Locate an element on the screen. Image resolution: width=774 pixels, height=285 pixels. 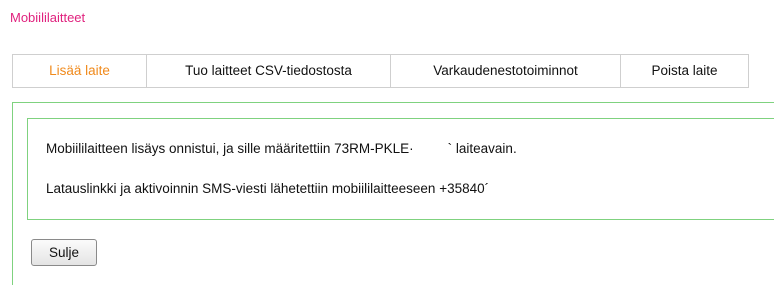
tab-add-device: Lisää laite is located at coordinates (80, 71).